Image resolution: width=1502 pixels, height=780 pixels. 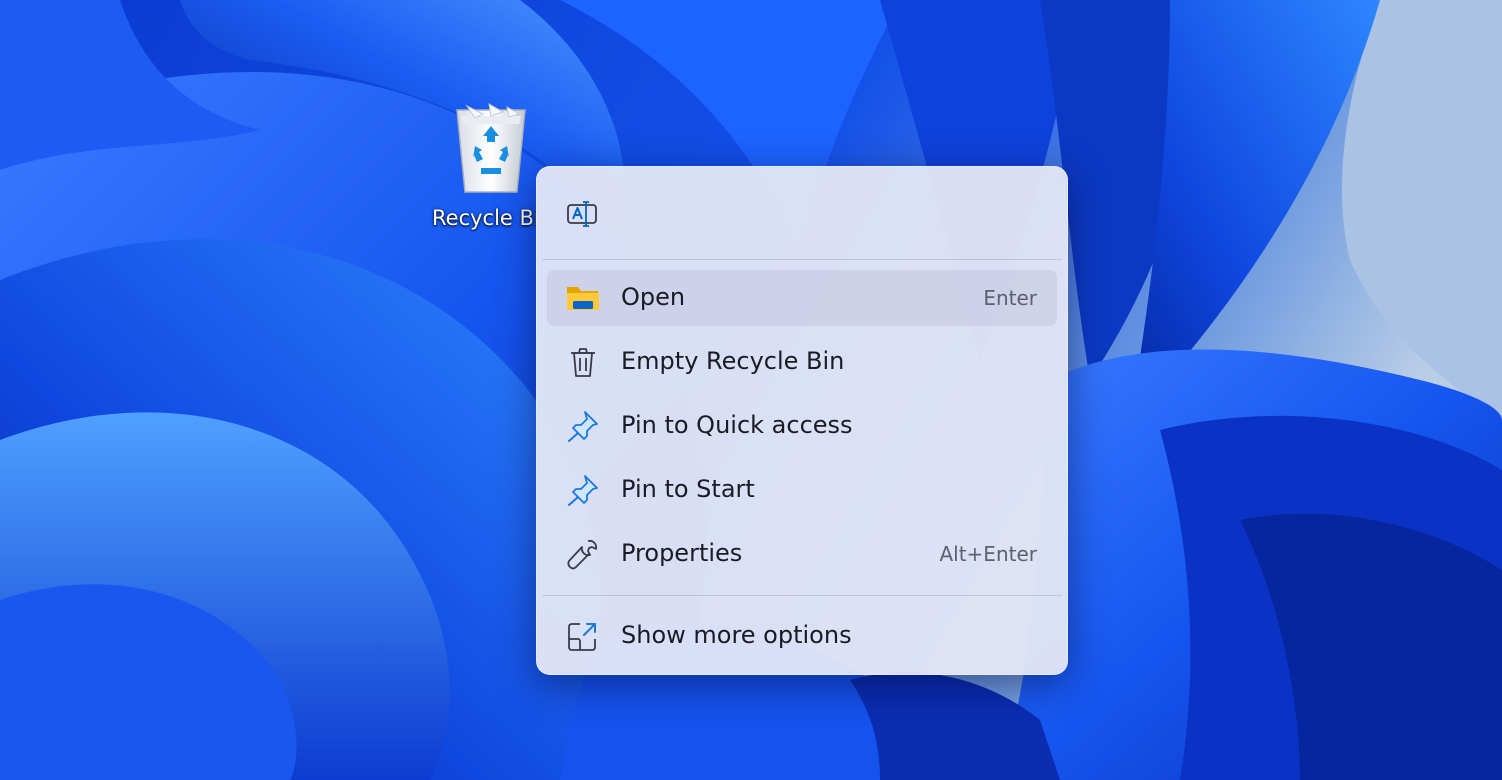 I want to click on menu-item-label: Pin to Start, so click(x=688, y=489).